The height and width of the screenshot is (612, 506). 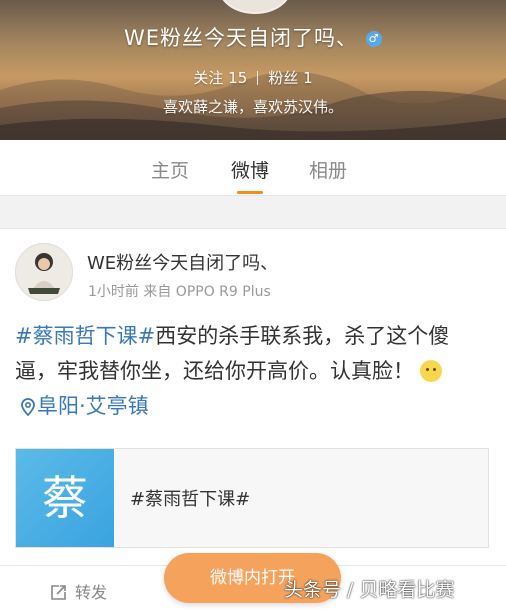 What do you see at coordinates (208, 78) in the screenshot?
I see `following-label: 关注` at bounding box center [208, 78].